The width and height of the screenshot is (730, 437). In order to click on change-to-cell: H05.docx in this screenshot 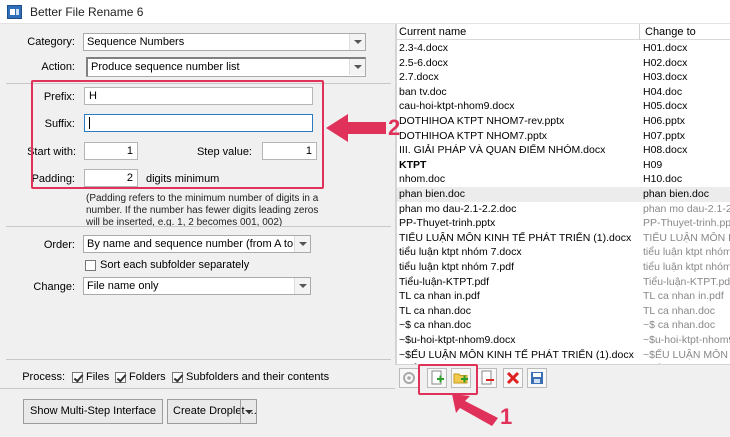, I will do `click(665, 106)`.